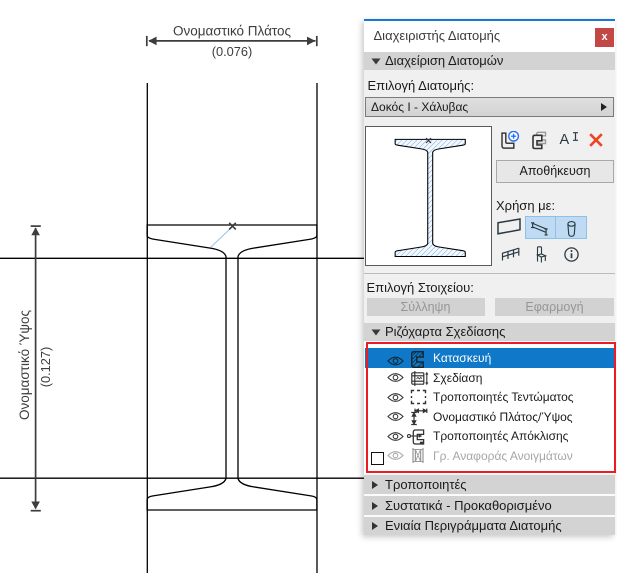 The width and height of the screenshot is (617, 573). I want to click on svg-text: Ονομαστικό Ύψος, so click(24, 364).